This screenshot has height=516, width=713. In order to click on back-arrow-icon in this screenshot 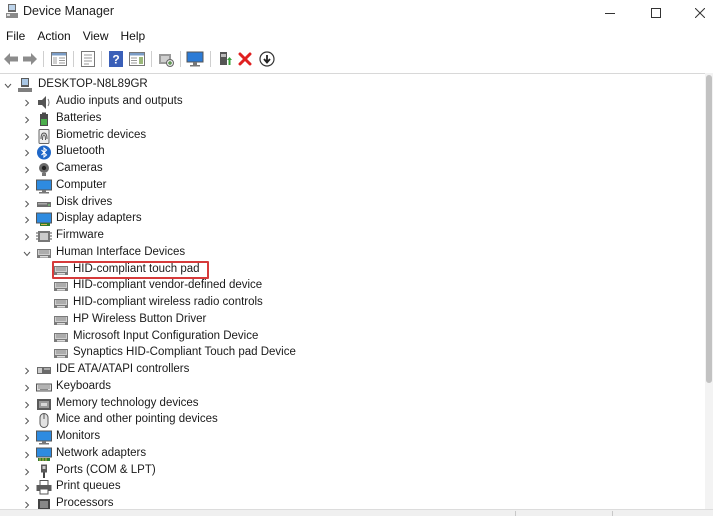, I will do `click(11, 59)`.